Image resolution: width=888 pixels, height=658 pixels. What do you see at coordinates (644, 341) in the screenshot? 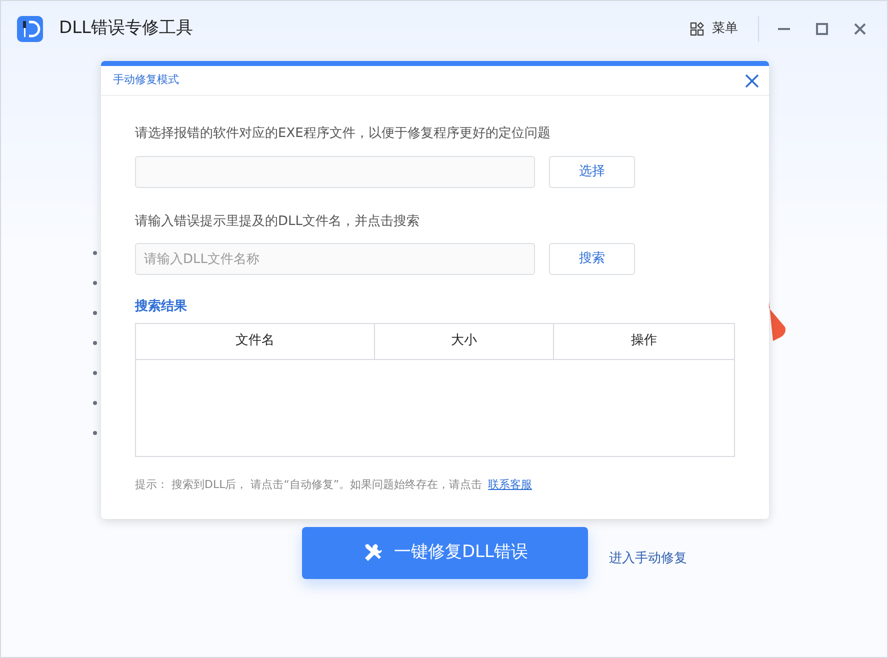
I see `column-header: 操作` at bounding box center [644, 341].